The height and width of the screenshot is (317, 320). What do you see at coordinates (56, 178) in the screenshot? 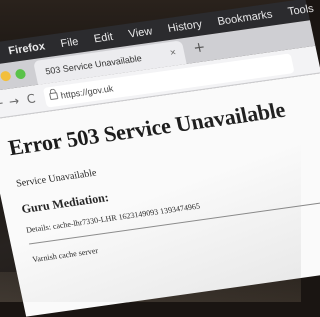
I see `status-text: Service Unavailable` at bounding box center [56, 178].